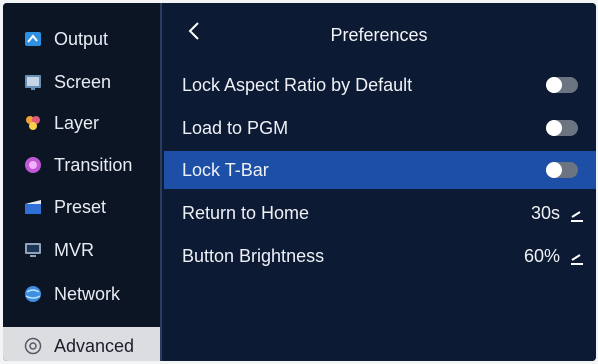 The width and height of the screenshot is (598, 364). Describe the element at coordinates (93, 164) in the screenshot. I see `sidebar-item-label: Transition` at that location.